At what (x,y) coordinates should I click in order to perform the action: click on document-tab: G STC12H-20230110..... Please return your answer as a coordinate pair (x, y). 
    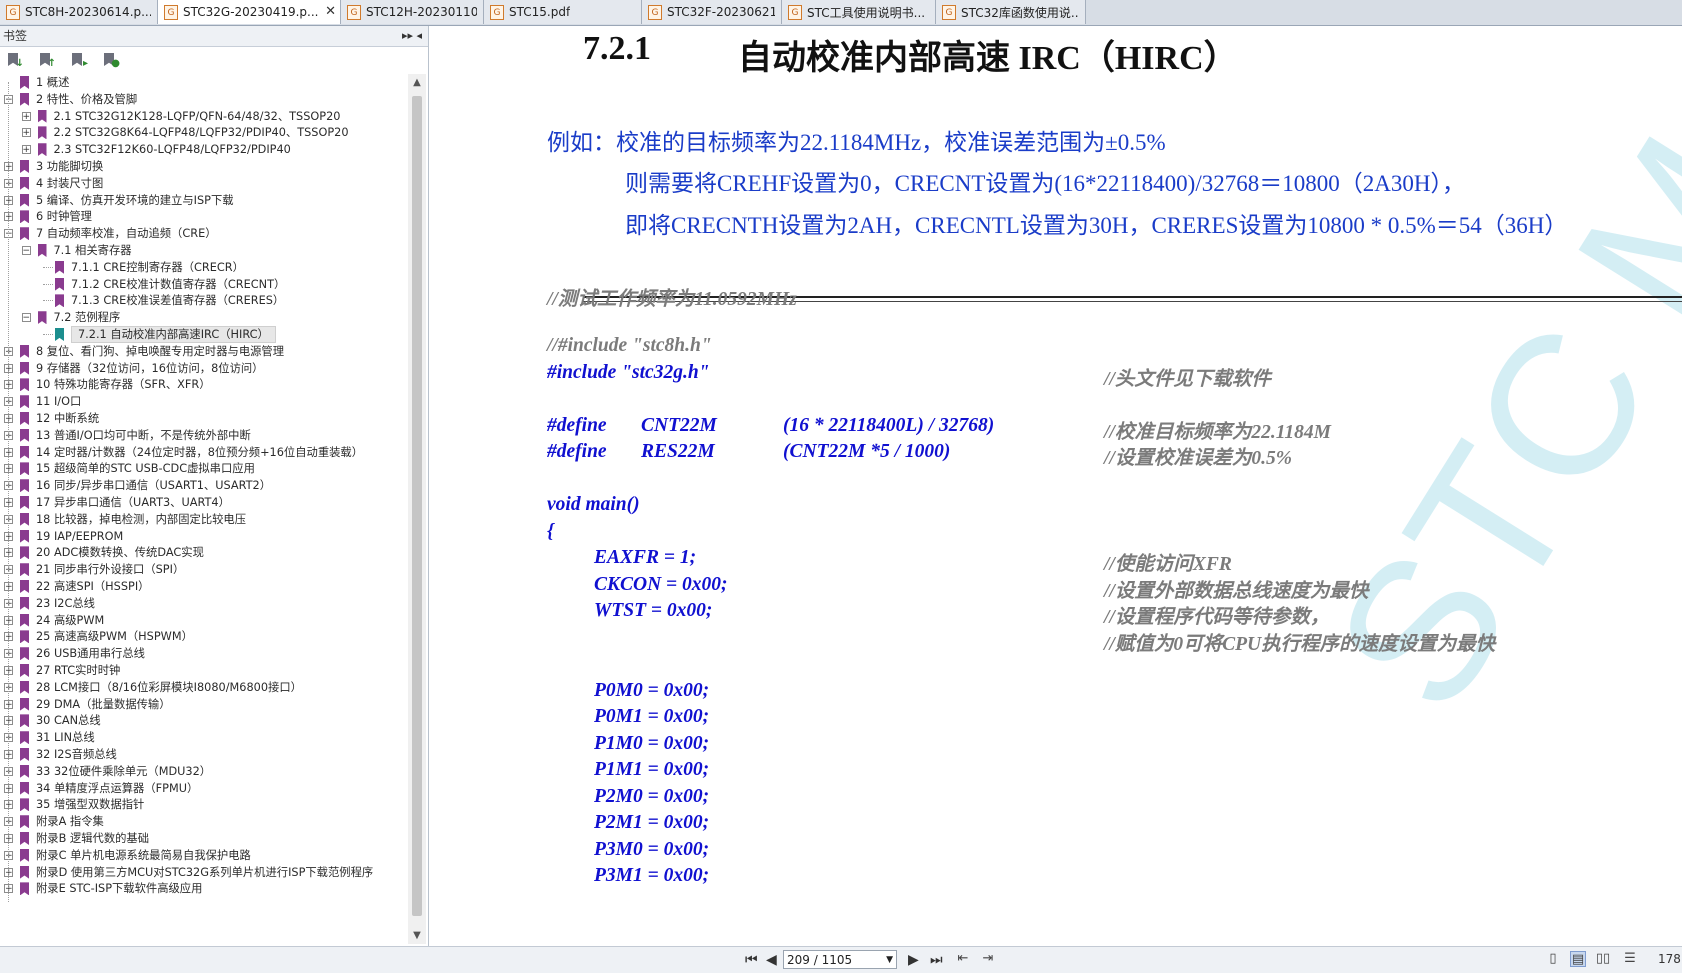
    Looking at the image, I should click on (412, 12).